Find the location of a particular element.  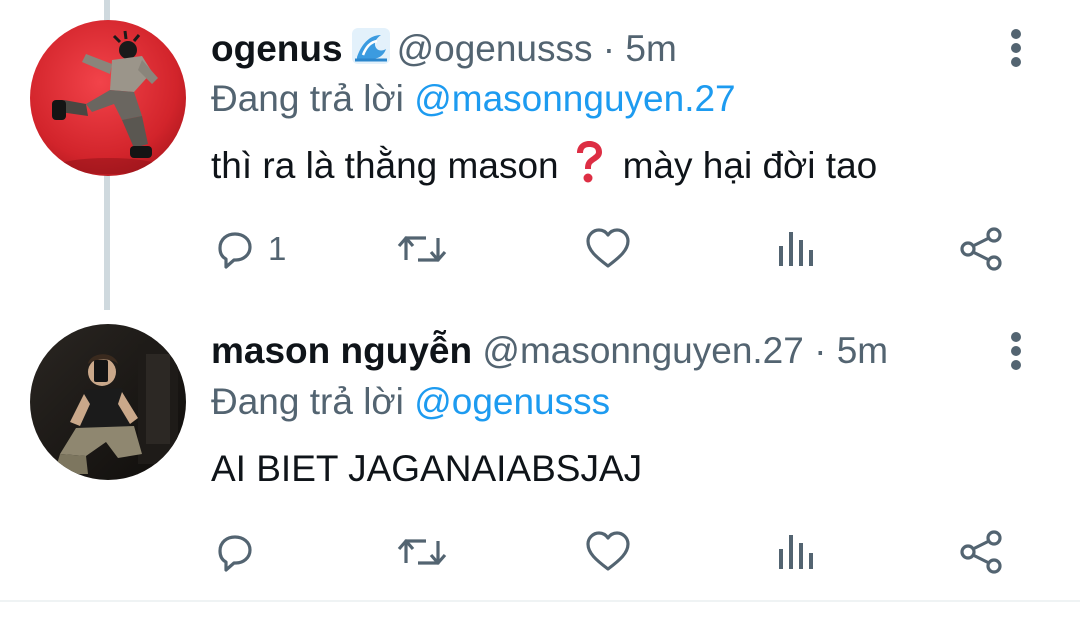

mention-link: @masonnguyen.27 is located at coordinates (574, 98).